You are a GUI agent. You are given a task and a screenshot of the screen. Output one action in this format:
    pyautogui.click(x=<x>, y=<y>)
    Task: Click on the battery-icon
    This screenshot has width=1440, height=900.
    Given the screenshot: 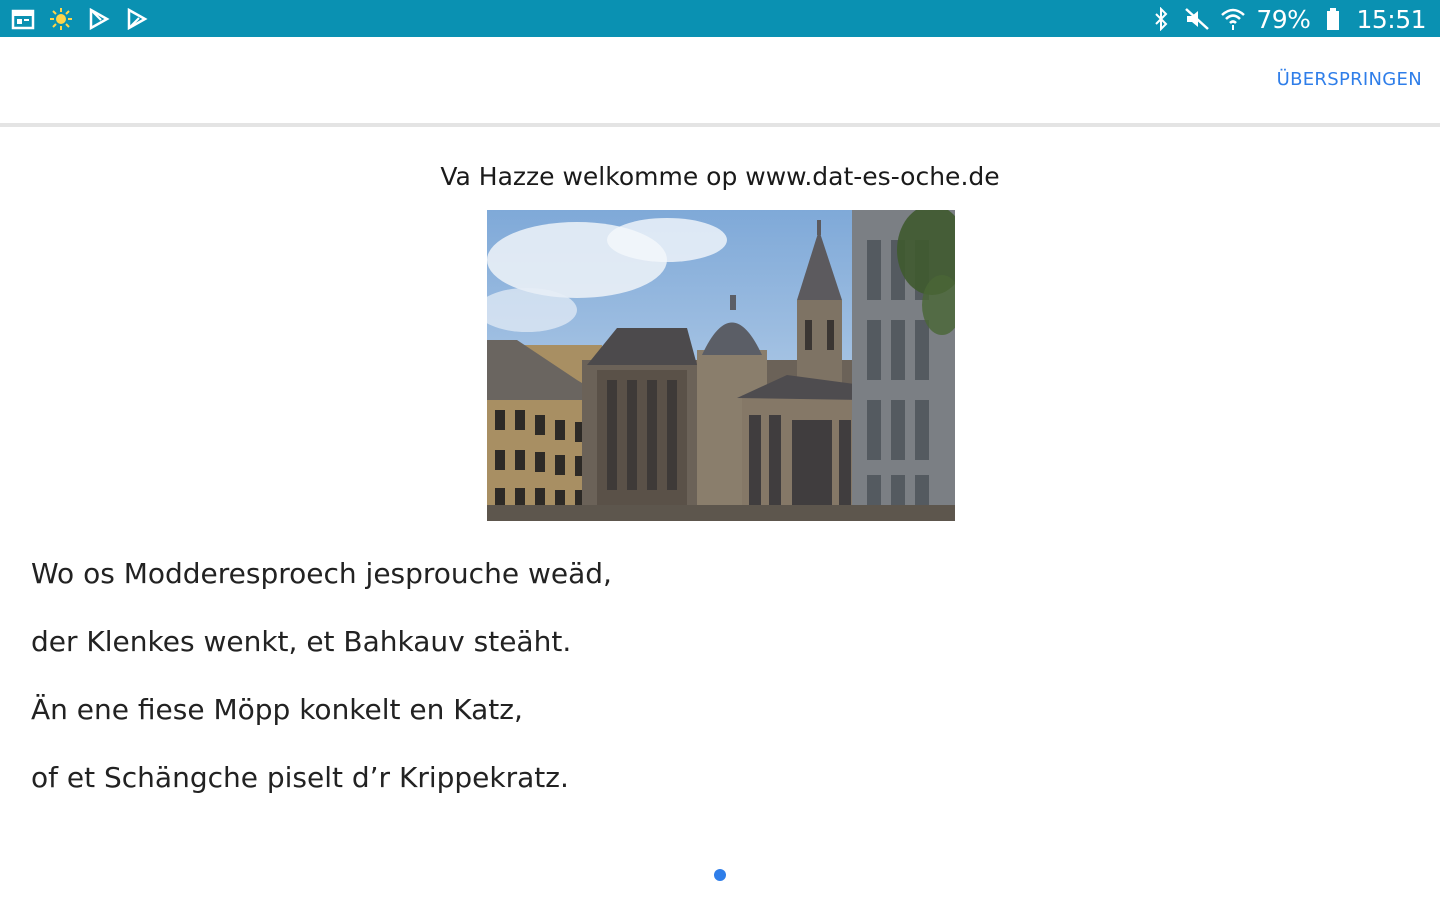 What is the action you would take?
    pyautogui.click(x=1333, y=19)
    